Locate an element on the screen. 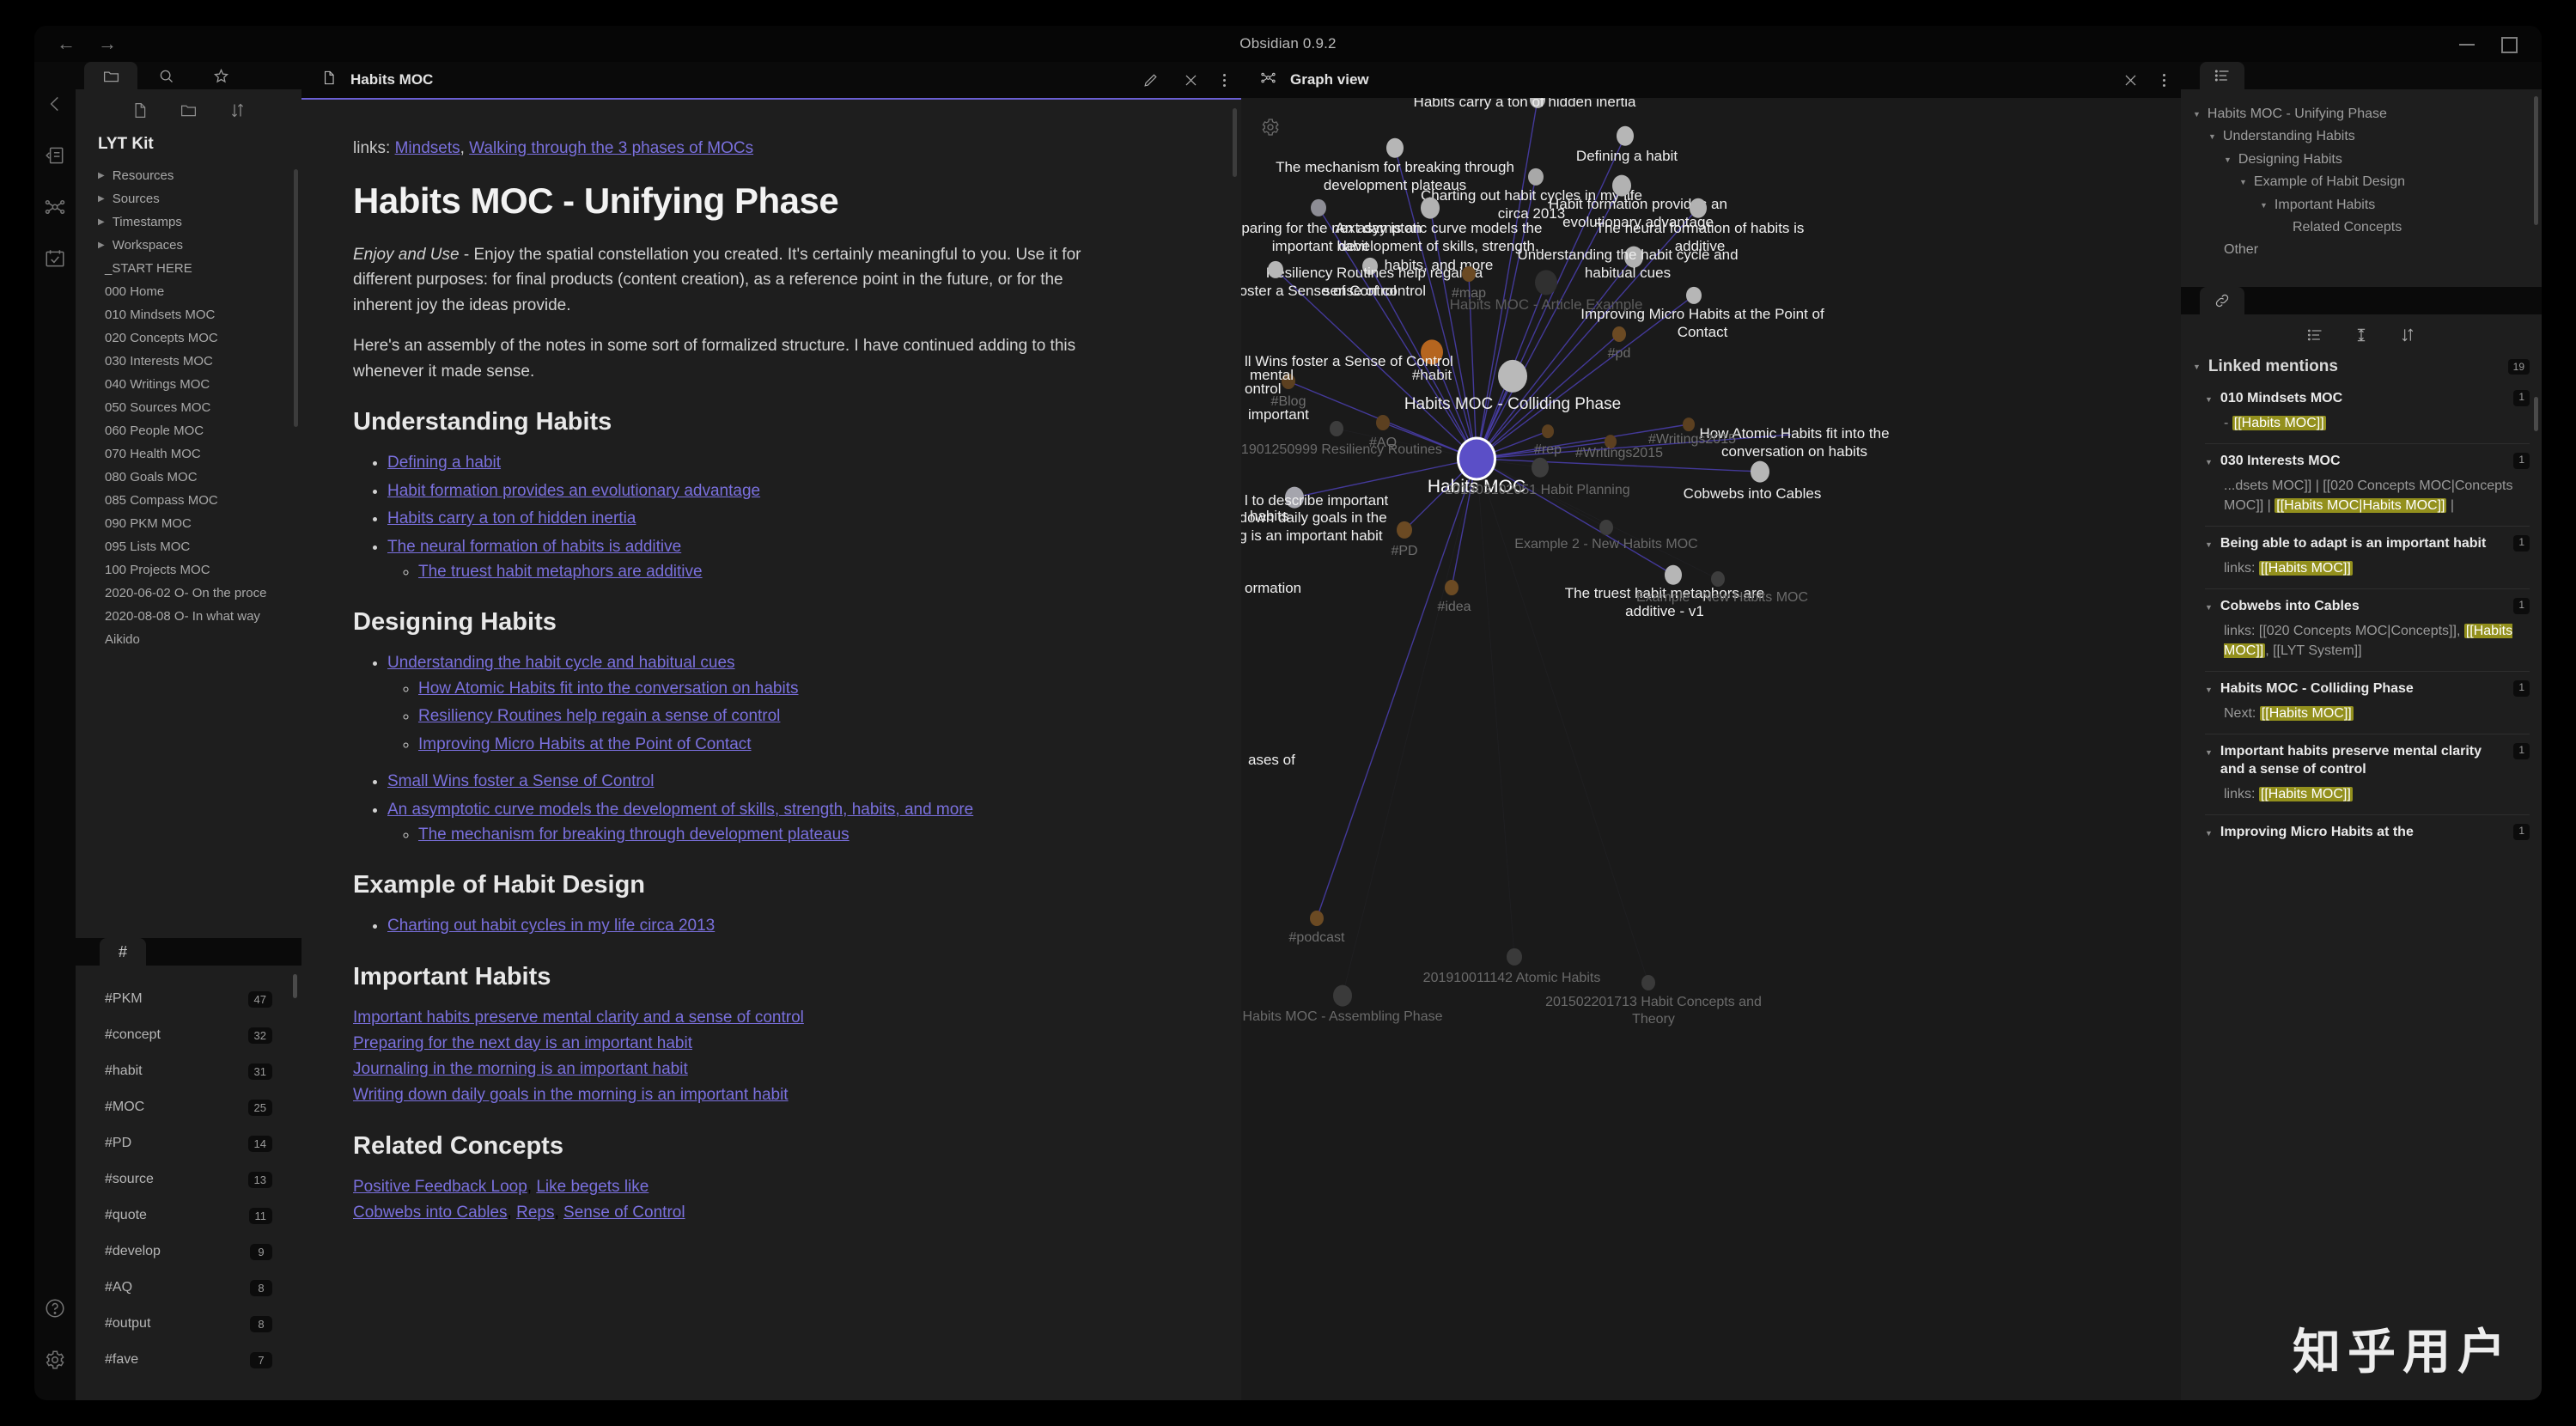 The width and height of the screenshot is (2576, 1426). file-item: 095 Lists MOC is located at coordinates (188, 546).